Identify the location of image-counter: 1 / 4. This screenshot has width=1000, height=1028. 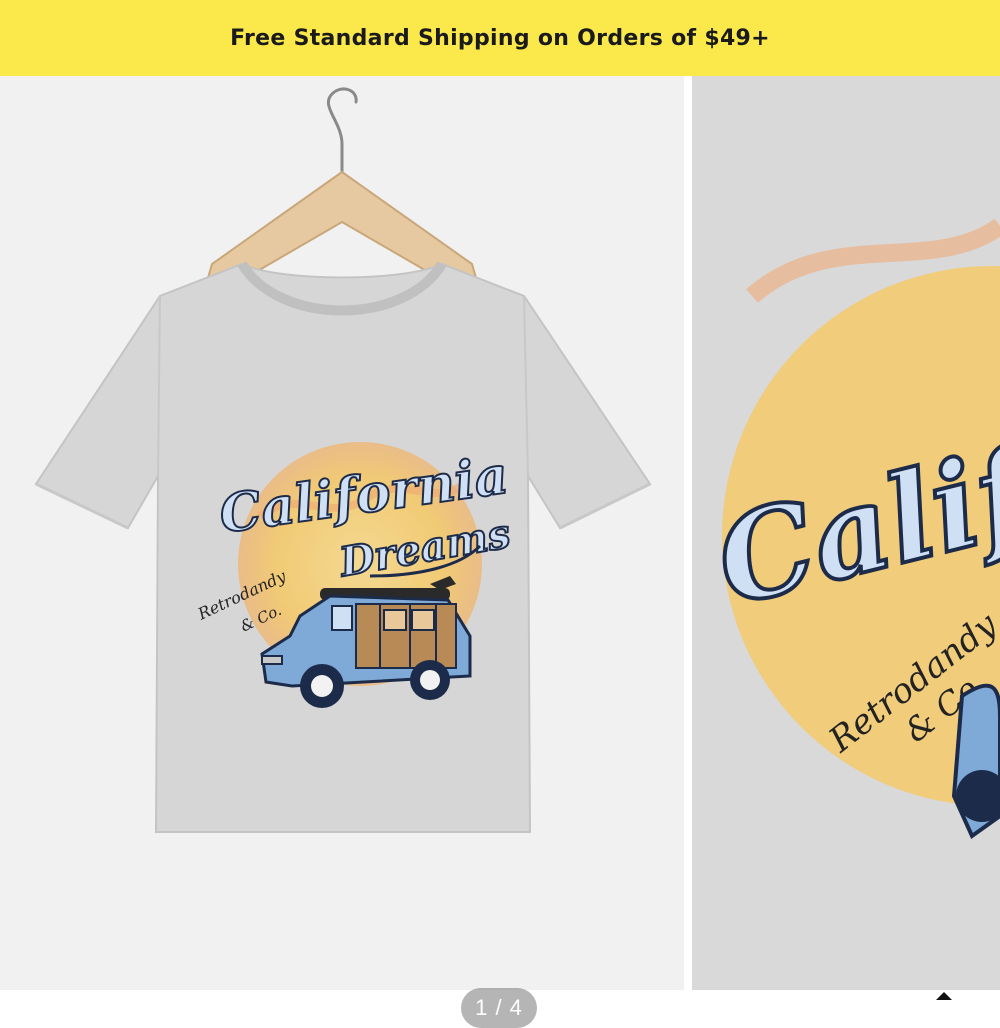
(499, 1008).